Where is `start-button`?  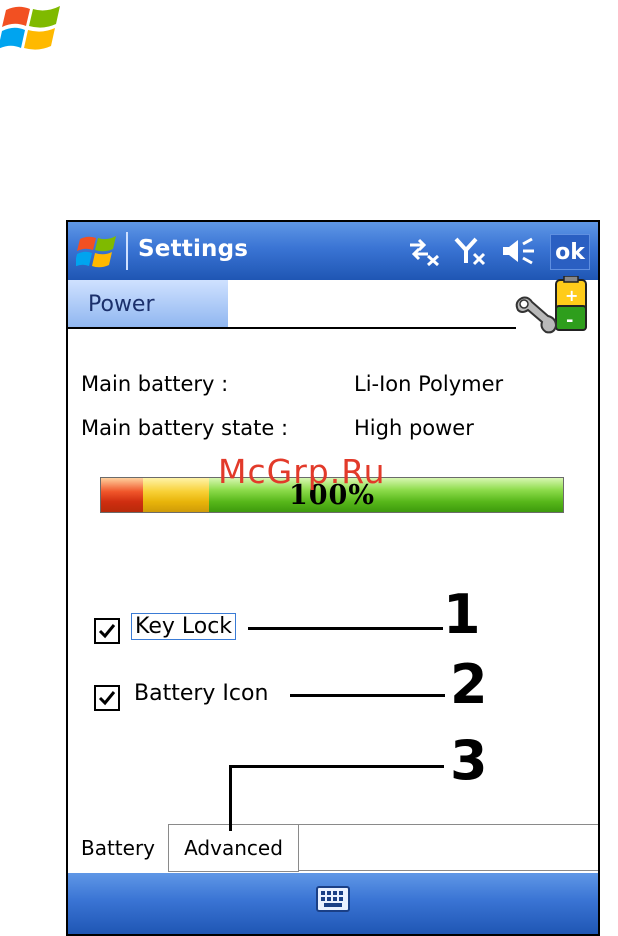
start-button is located at coordinates (97, 252).